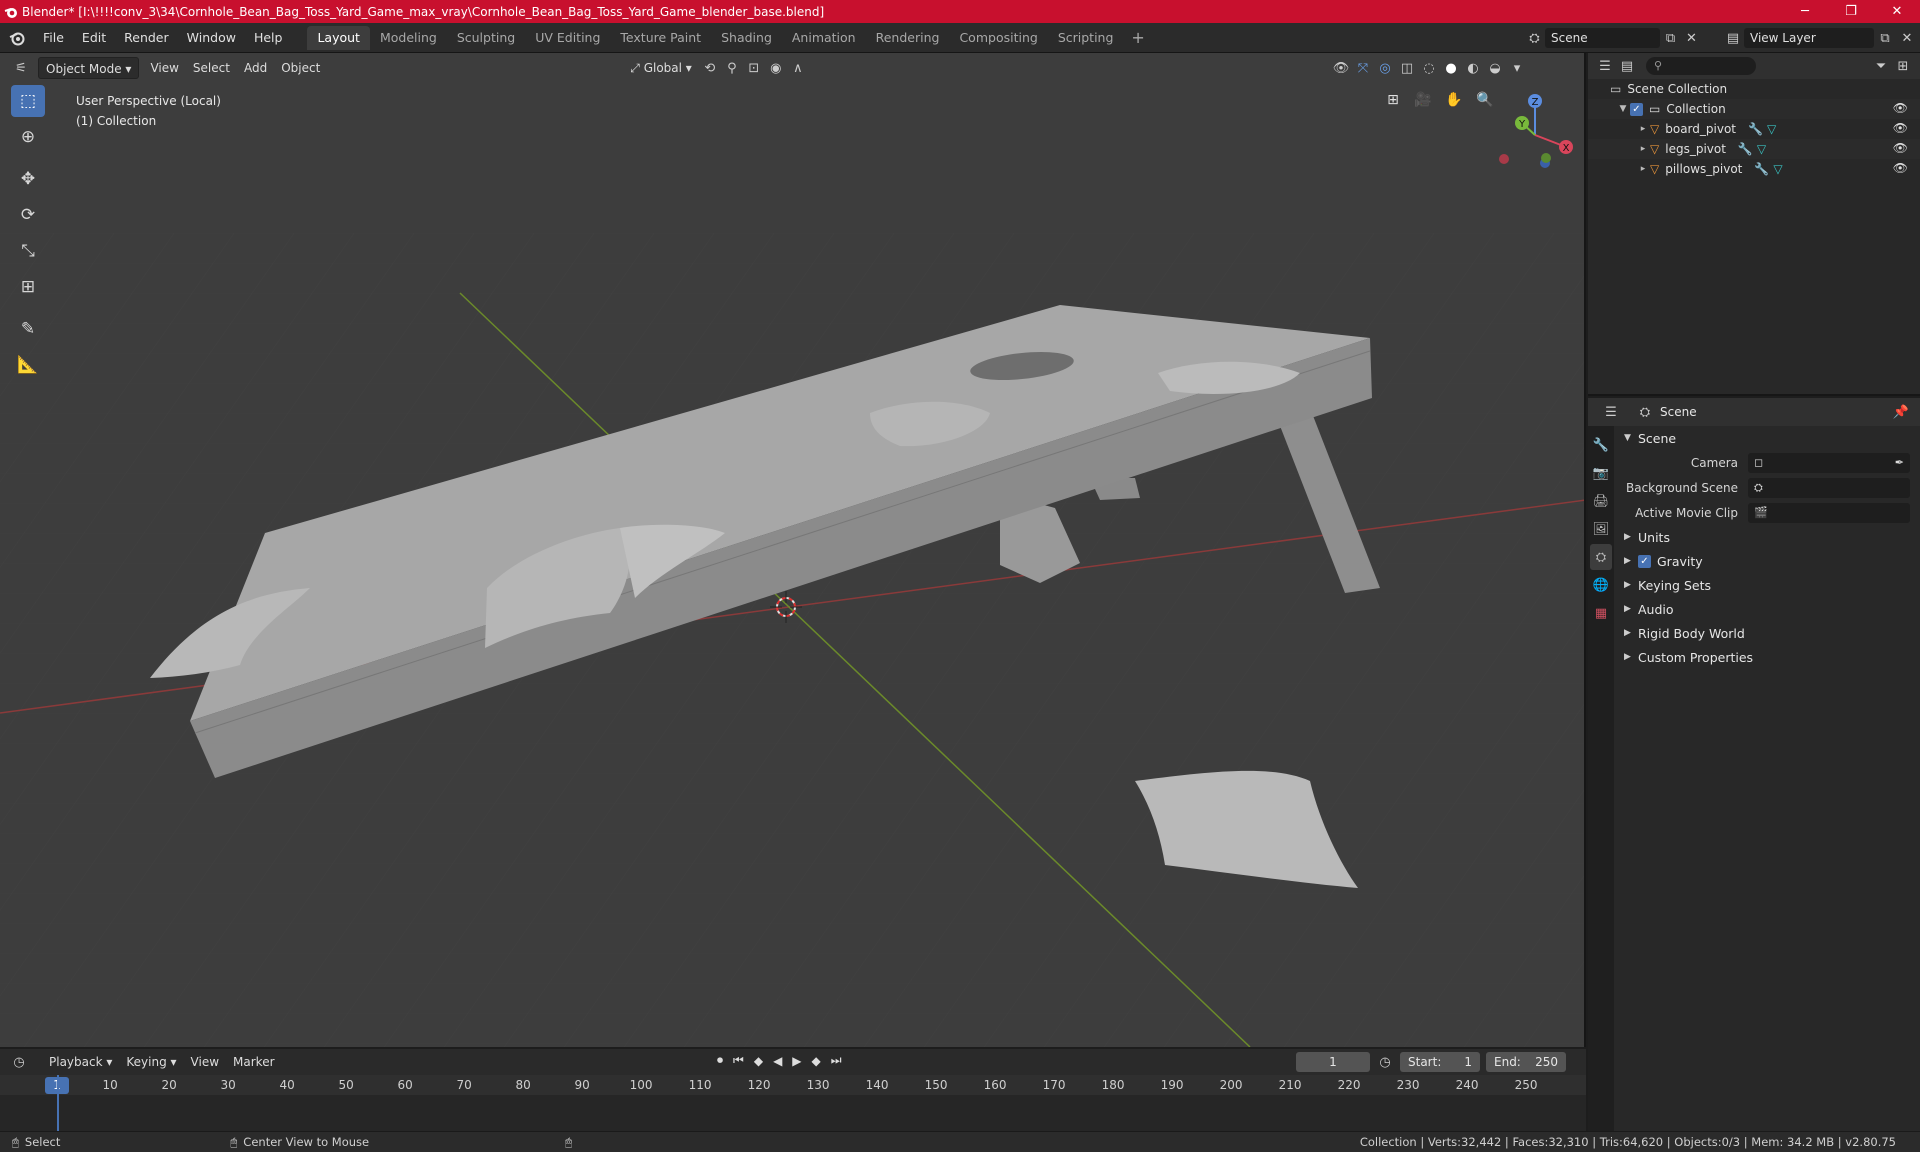 This screenshot has width=1920, height=1152. Describe the element at coordinates (1601, 445) in the screenshot. I see `tool-tab-icon: 🔧` at that location.